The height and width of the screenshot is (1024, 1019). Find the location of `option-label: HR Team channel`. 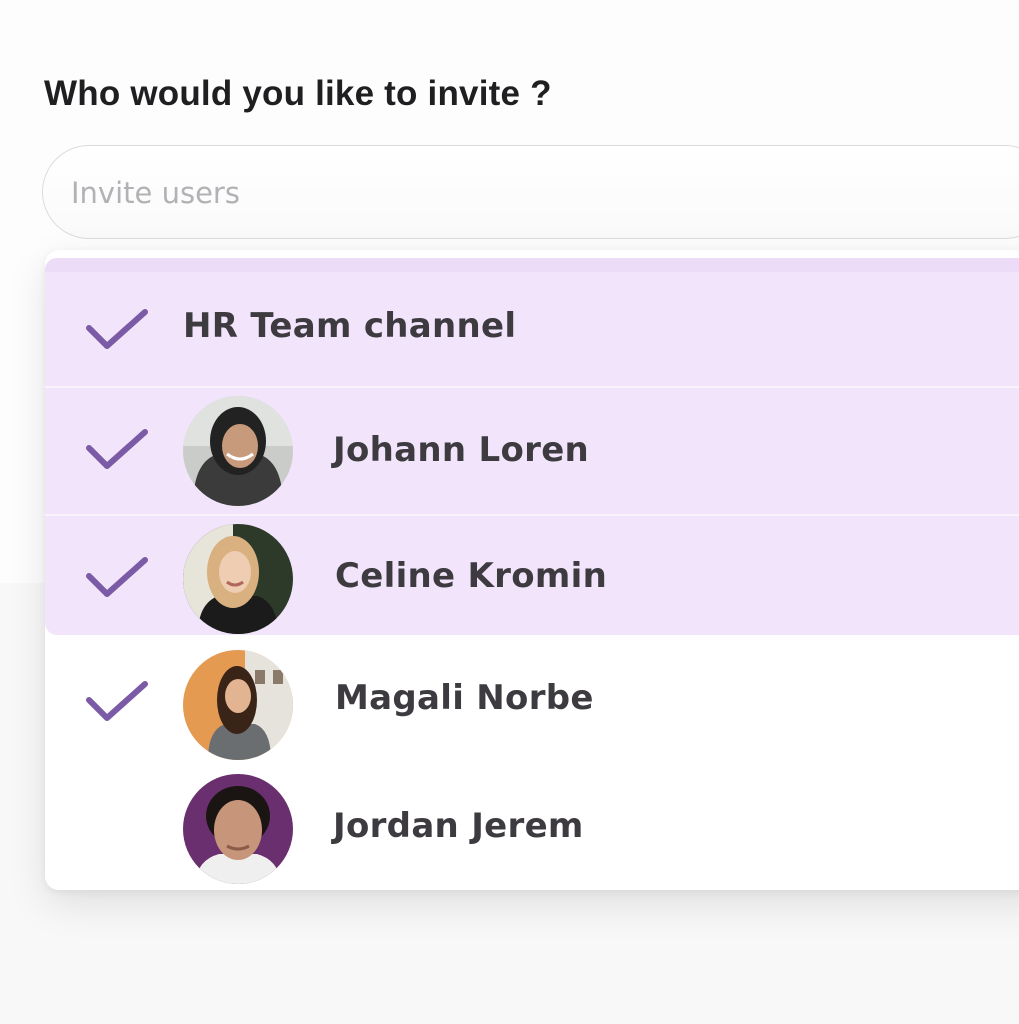

option-label: HR Team channel is located at coordinates (350, 326).